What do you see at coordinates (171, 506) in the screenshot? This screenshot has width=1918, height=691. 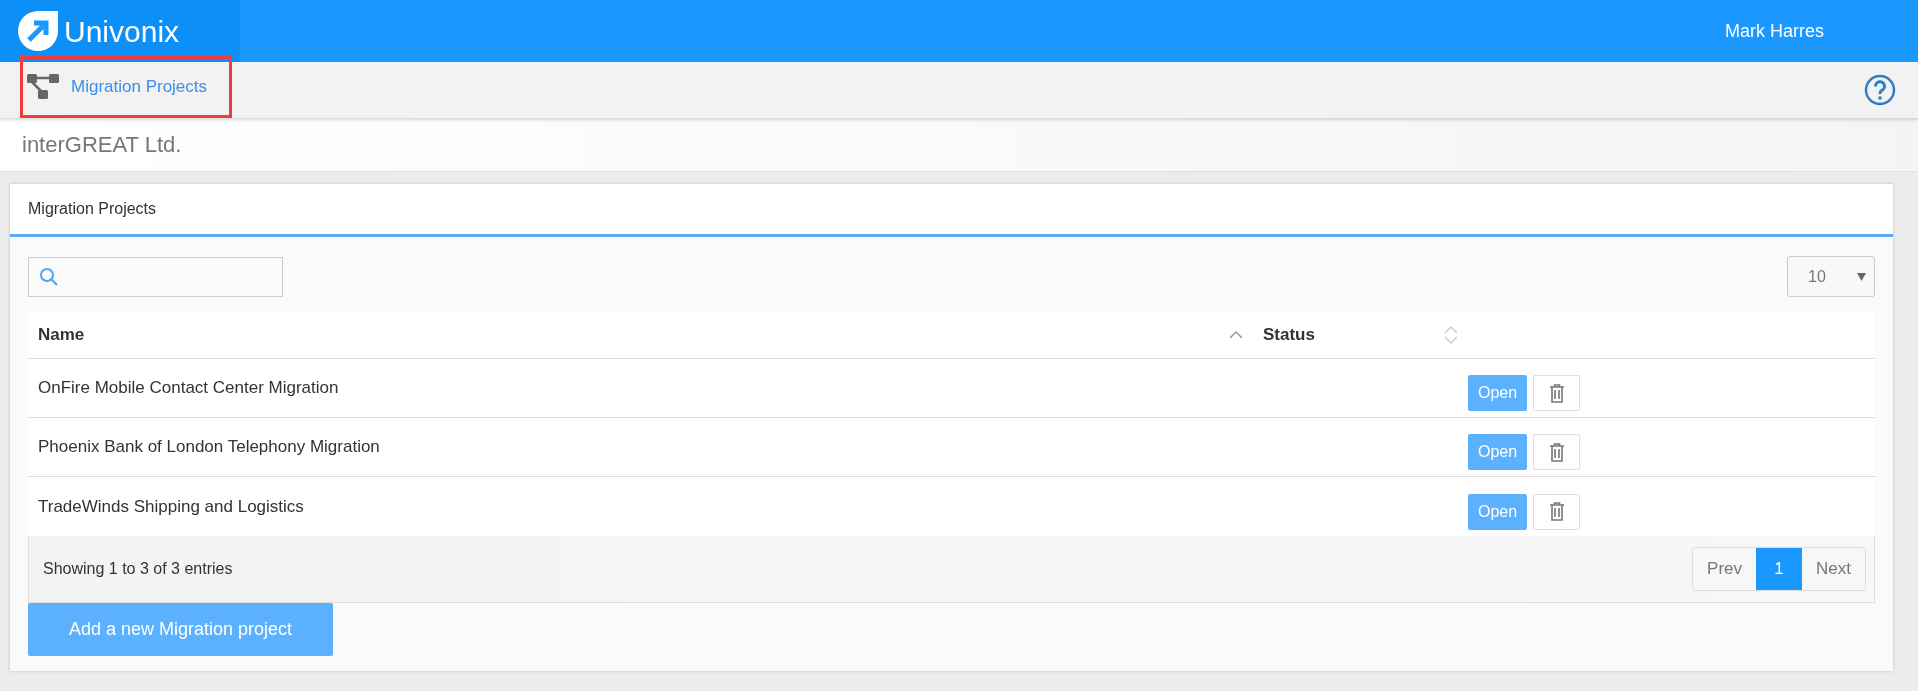 I see `project-name: TradeWinds Shipping and Logistics` at bounding box center [171, 506].